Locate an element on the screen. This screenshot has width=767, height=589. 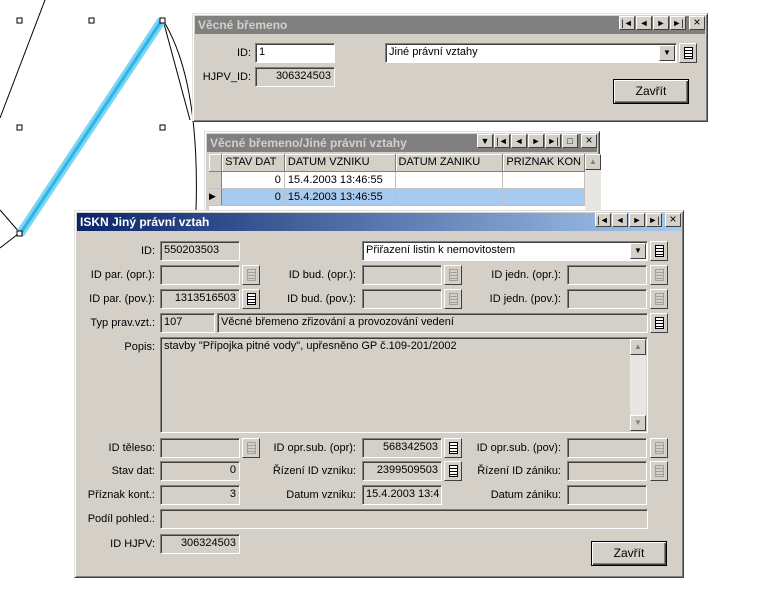
id-par-pov-label: ID par. (pov.): is located at coordinates (122, 299).